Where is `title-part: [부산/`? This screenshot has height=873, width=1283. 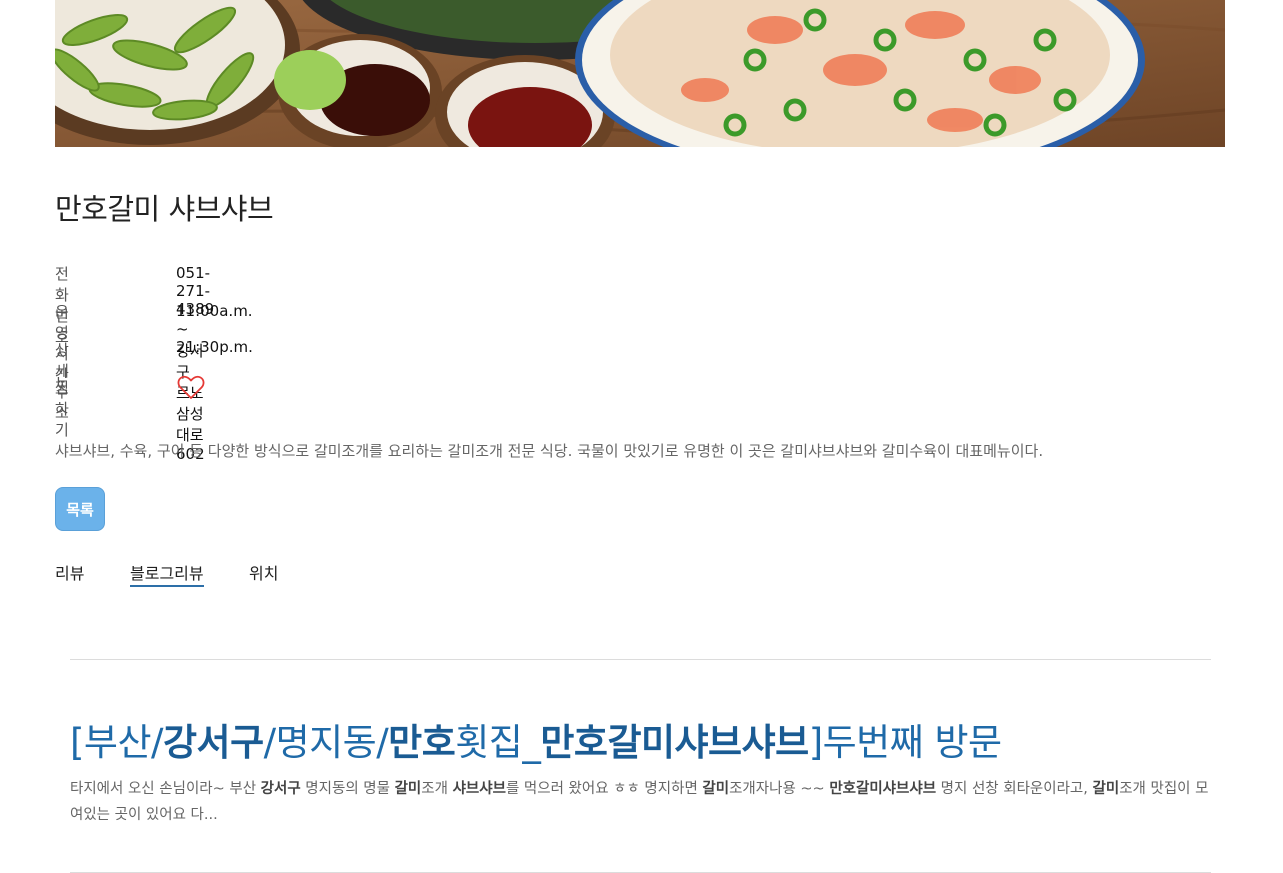
title-part: [부산/ is located at coordinates (116, 742).